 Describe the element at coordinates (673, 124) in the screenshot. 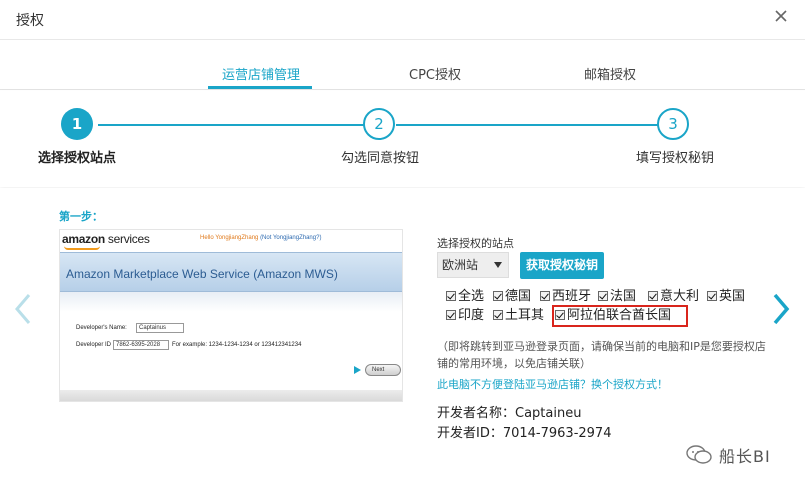

I see `step-3-circle: 3` at that location.